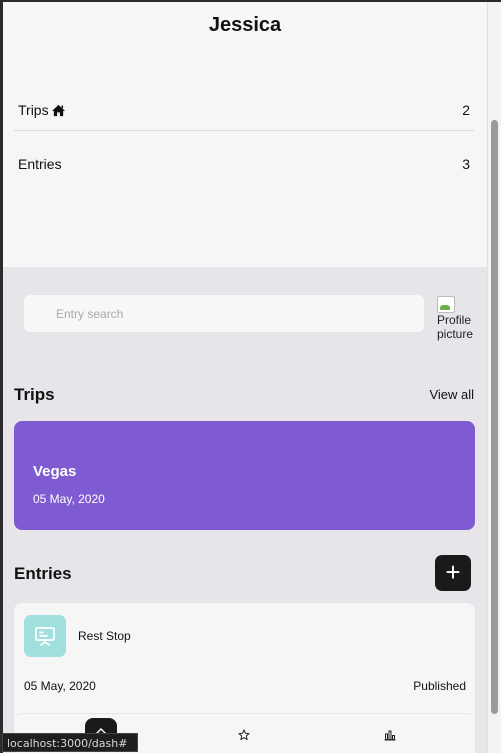 This screenshot has width=501, height=753. What do you see at coordinates (245, 25) in the screenshot?
I see `user-name: Jessica` at bounding box center [245, 25].